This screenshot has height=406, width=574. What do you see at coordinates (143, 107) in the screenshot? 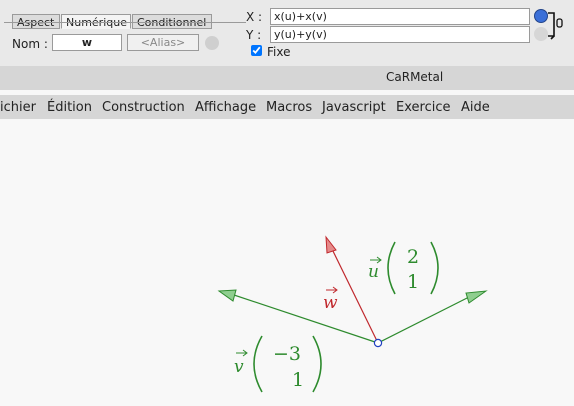
I see `menu-construction: Construction` at bounding box center [143, 107].